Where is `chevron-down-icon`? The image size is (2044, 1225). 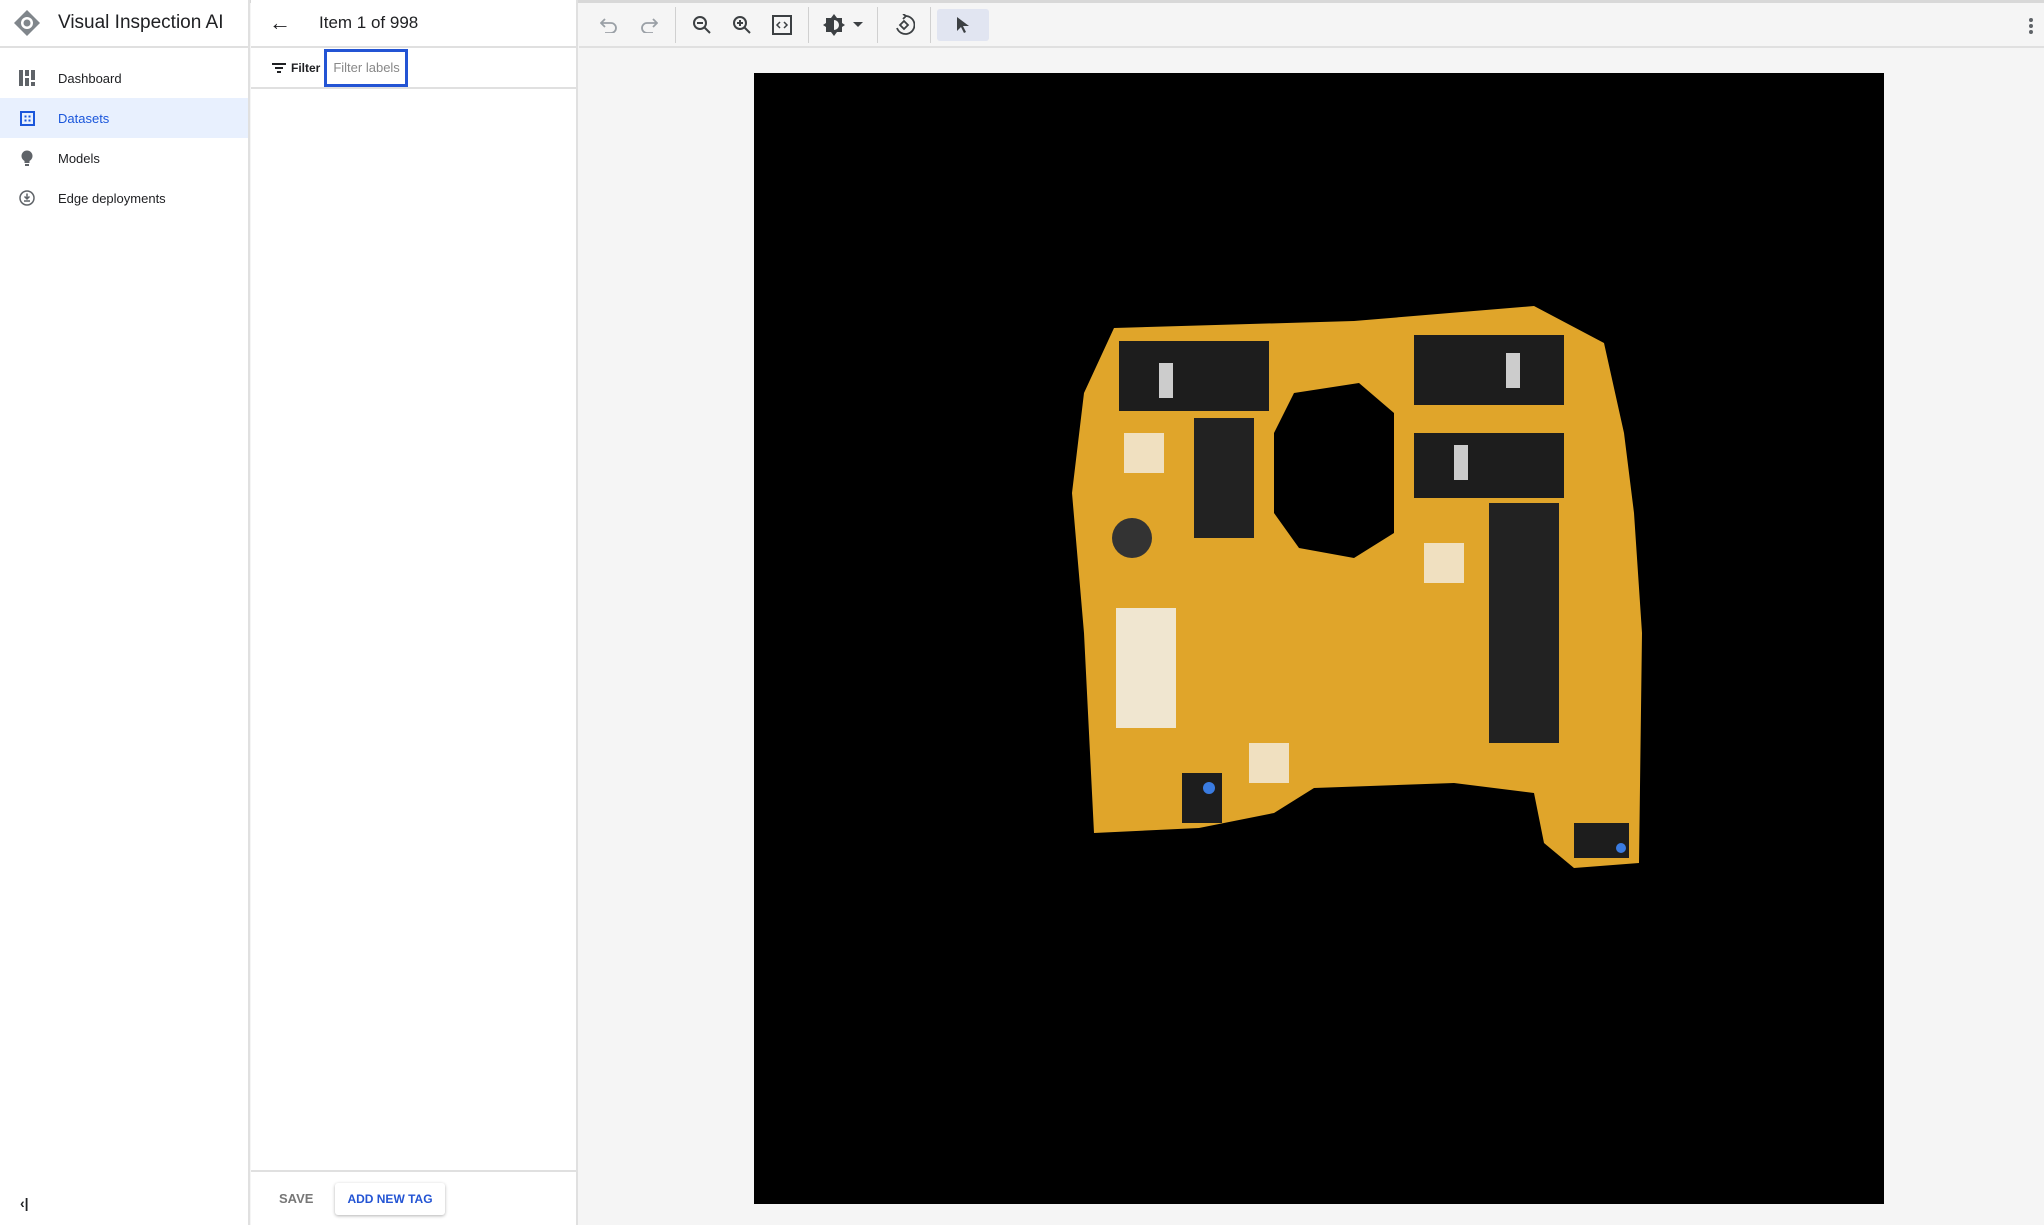 chevron-down-icon is located at coordinates (858, 24).